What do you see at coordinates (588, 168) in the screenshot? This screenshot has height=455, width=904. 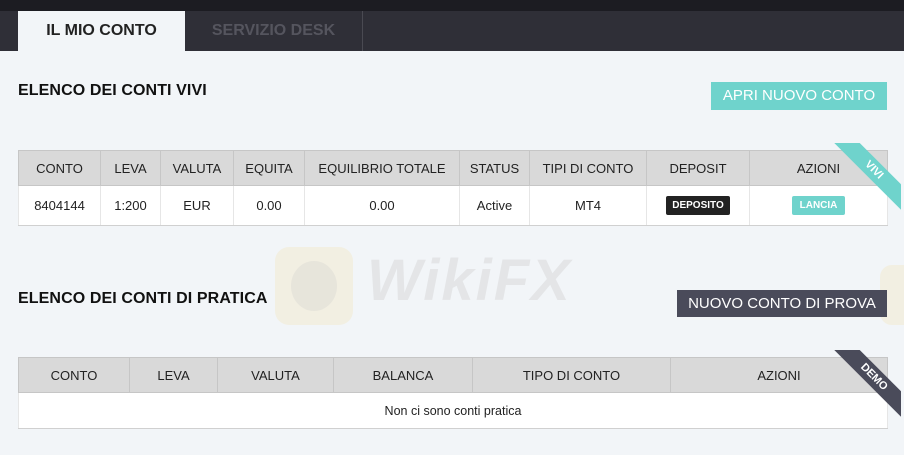 I see `col-header-tipi-di-conto: TIPI DI CONTO` at bounding box center [588, 168].